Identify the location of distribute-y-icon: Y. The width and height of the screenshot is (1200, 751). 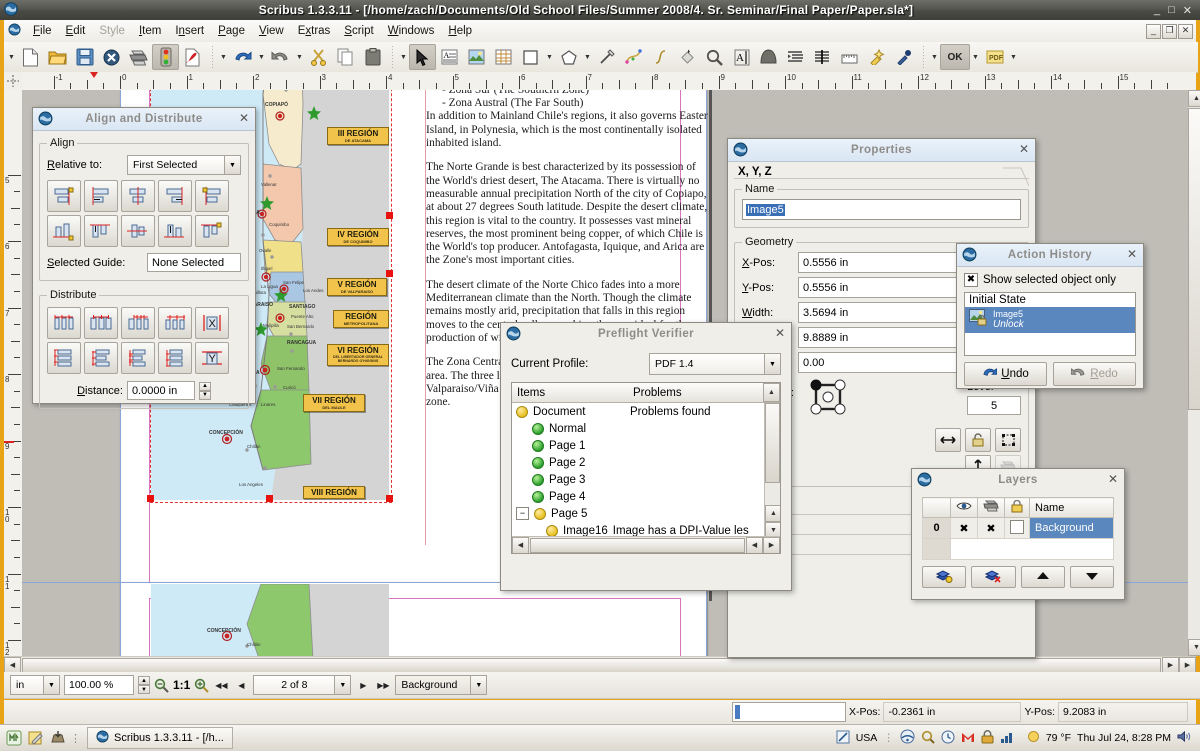
(212, 358).